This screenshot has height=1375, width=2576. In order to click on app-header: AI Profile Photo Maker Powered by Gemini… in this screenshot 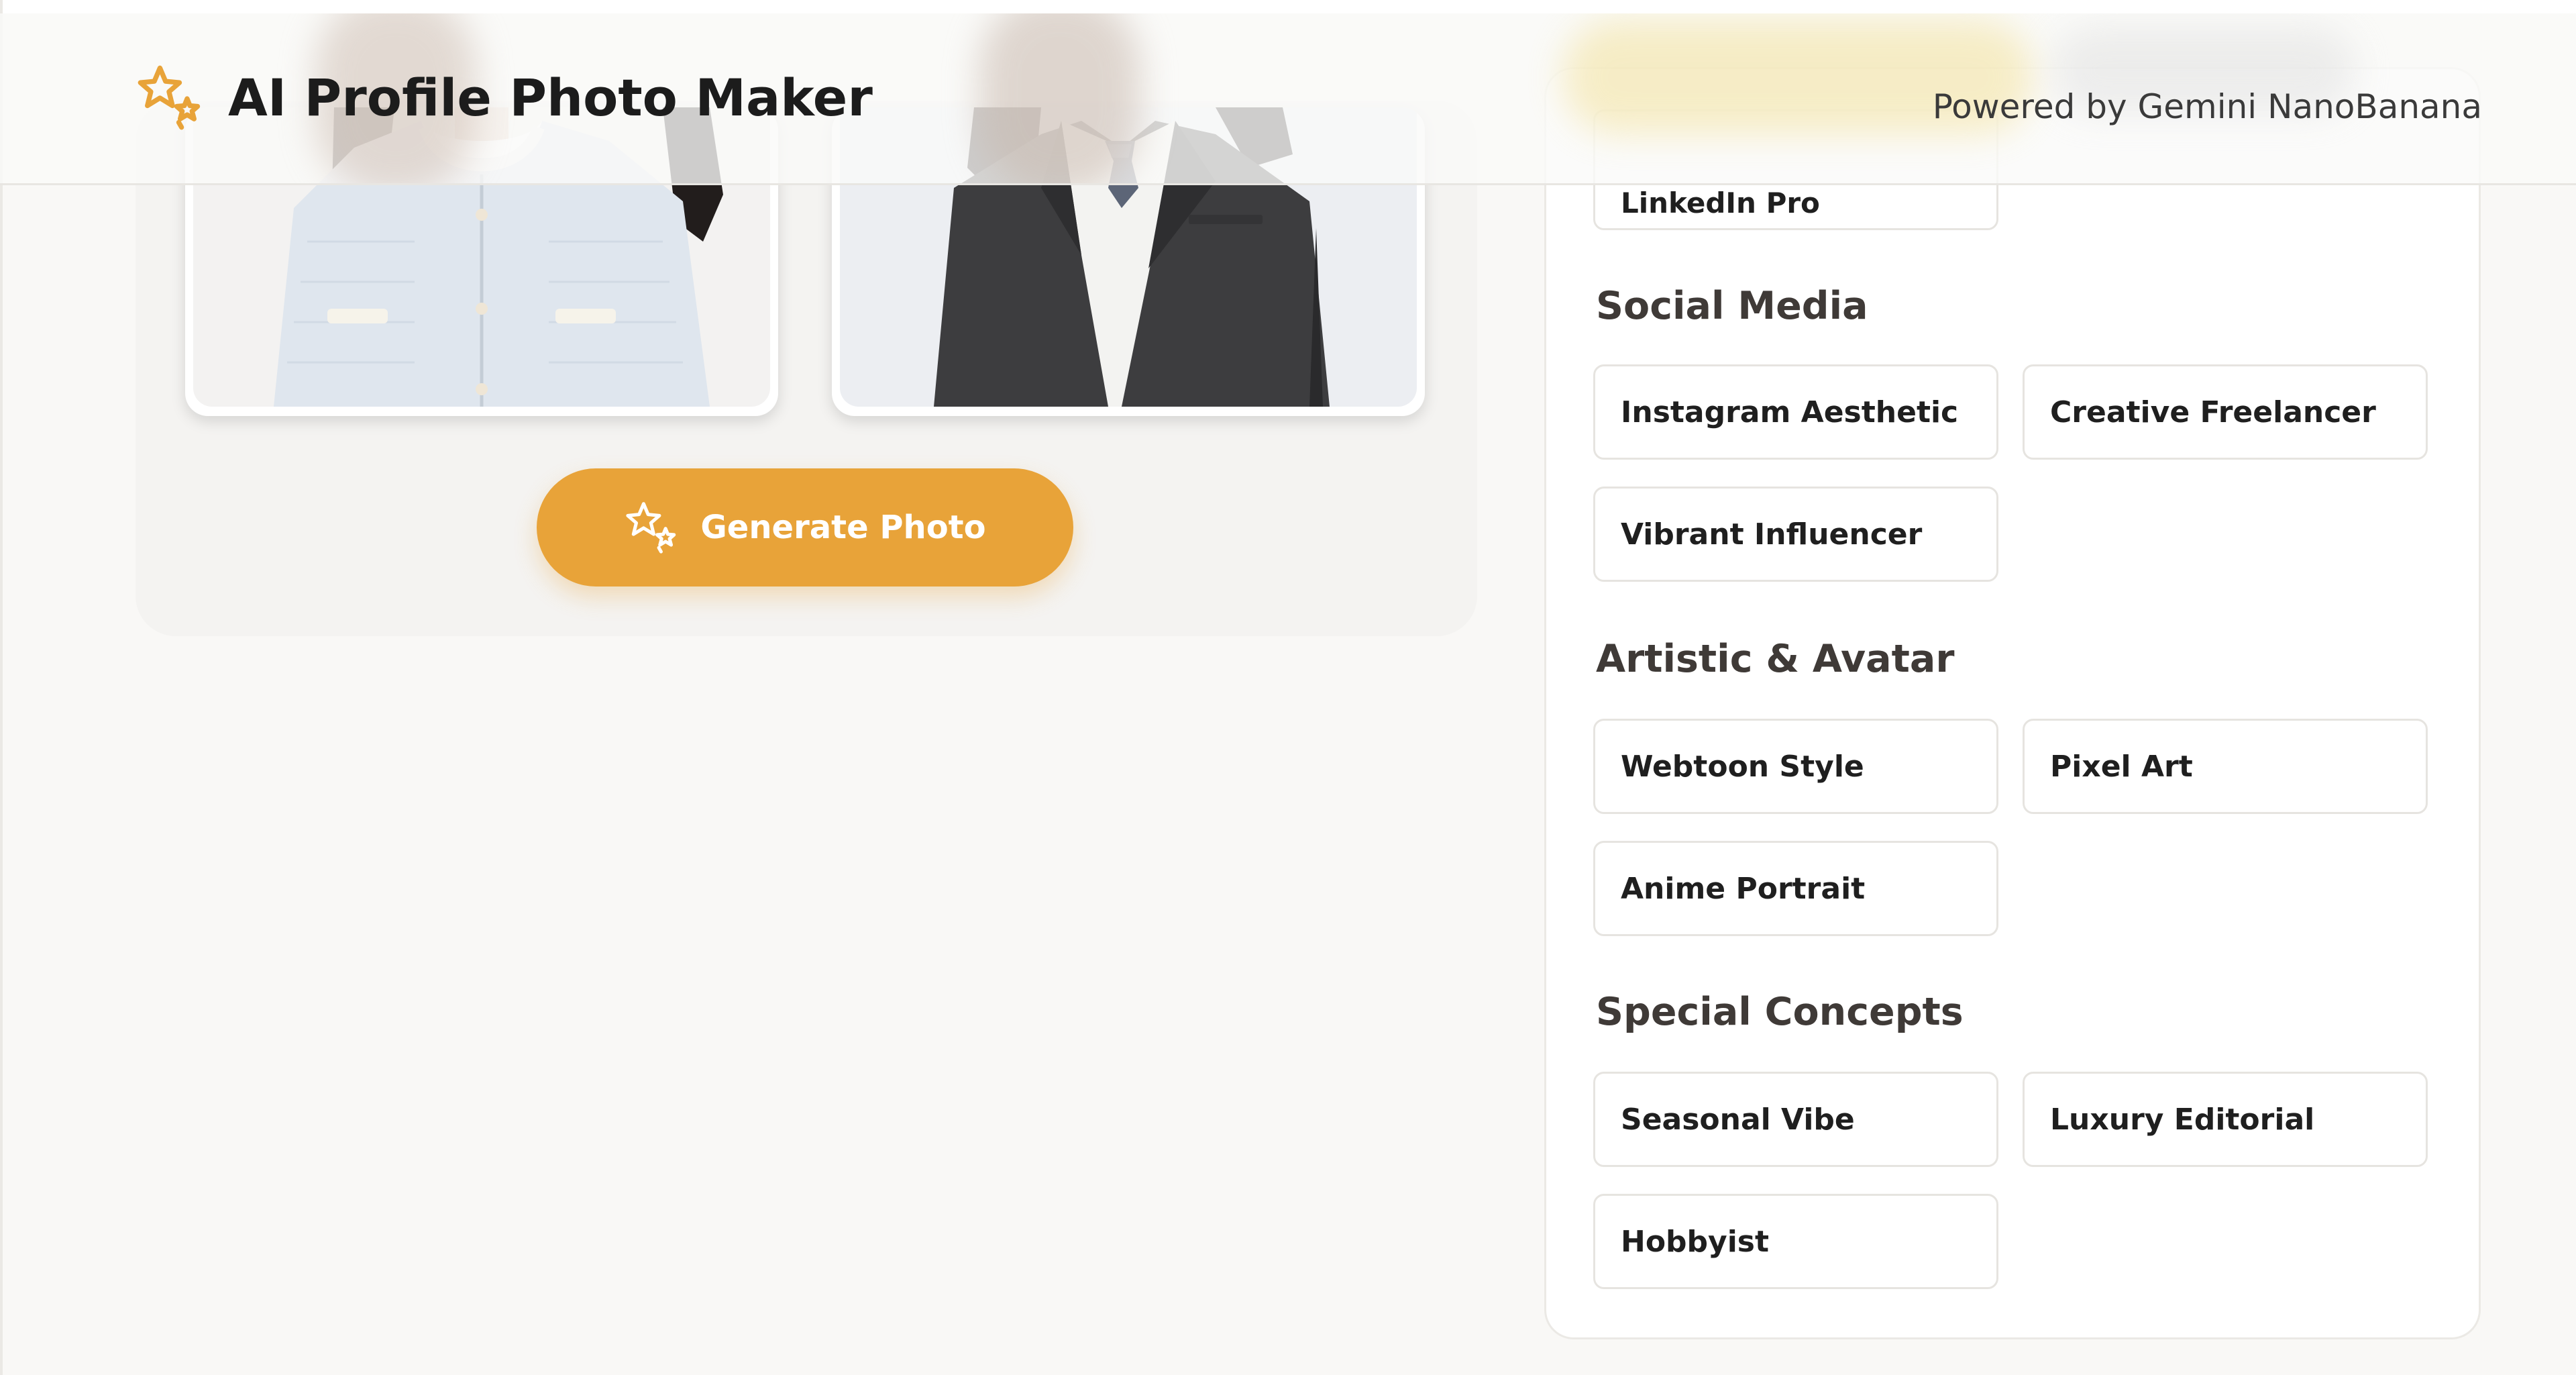, I will do `click(1288, 99)`.